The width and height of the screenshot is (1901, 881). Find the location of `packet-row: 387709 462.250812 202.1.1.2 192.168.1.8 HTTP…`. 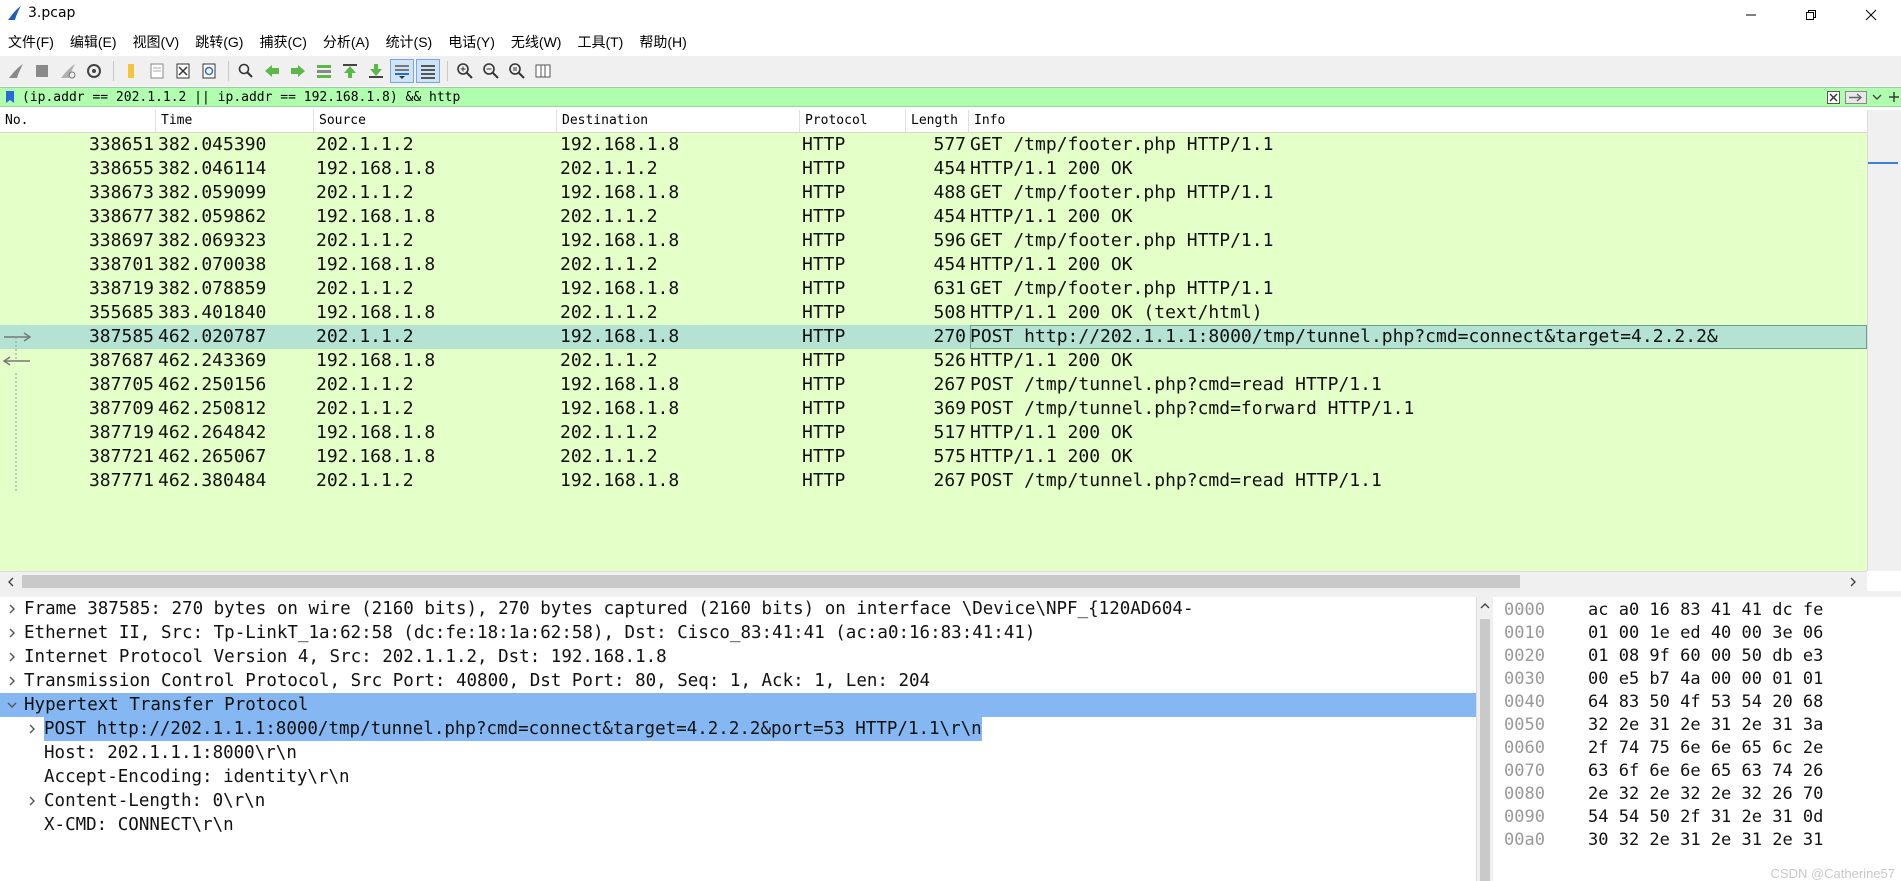

packet-row: 387709 462.250812 202.1.1.2 192.168.1.8 HTTP… is located at coordinates (933, 409).